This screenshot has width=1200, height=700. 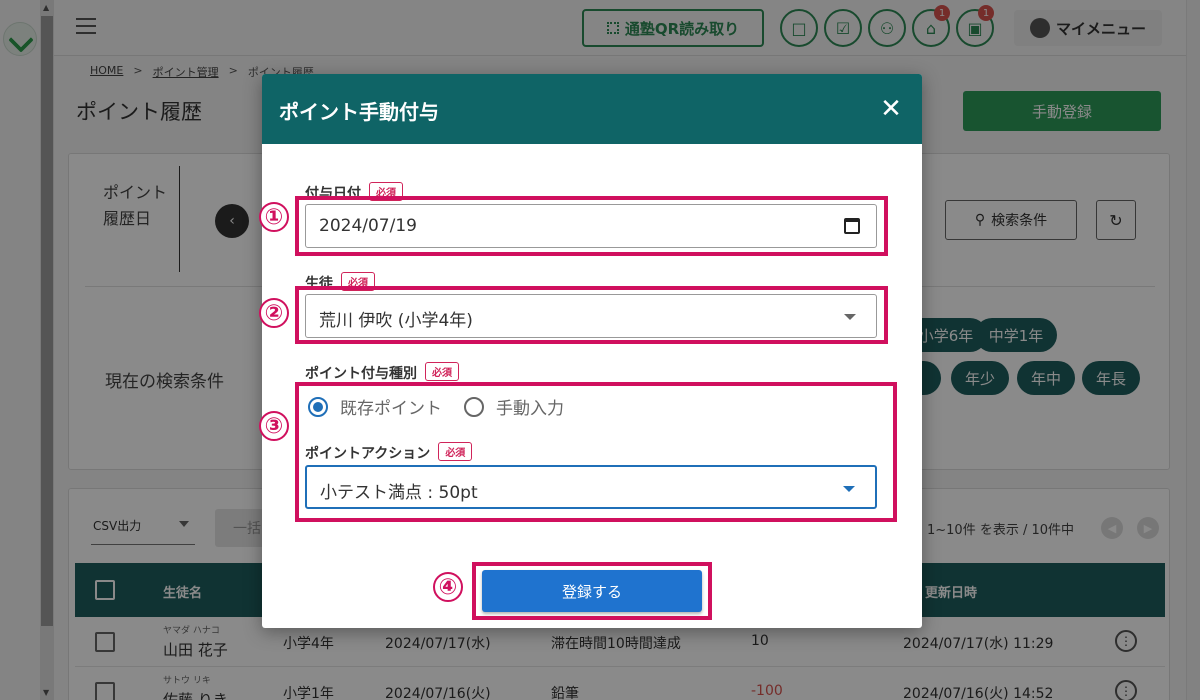 What do you see at coordinates (448, 587) in the screenshot?
I see `annotation-number-4: ④` at bounding box center [448, 587].